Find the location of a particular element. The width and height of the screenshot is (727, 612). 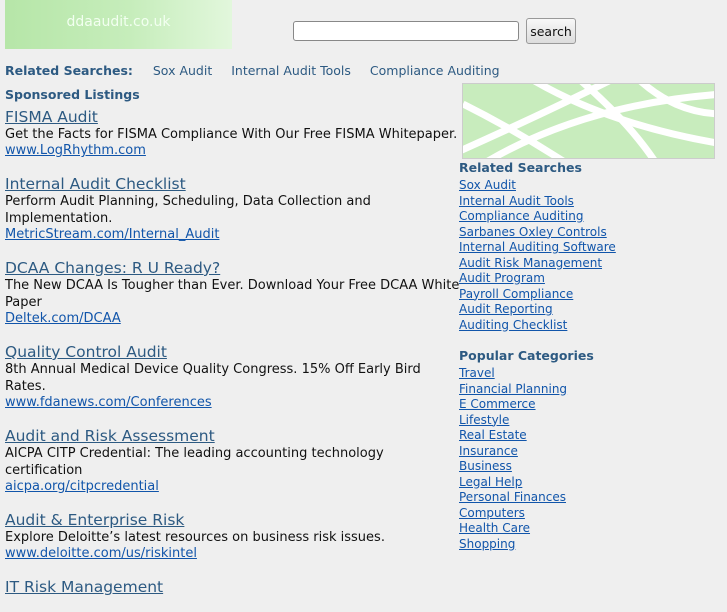

sidebar-related-link: Sarbanes Oxley Controls is located at coordinates (589, 233).